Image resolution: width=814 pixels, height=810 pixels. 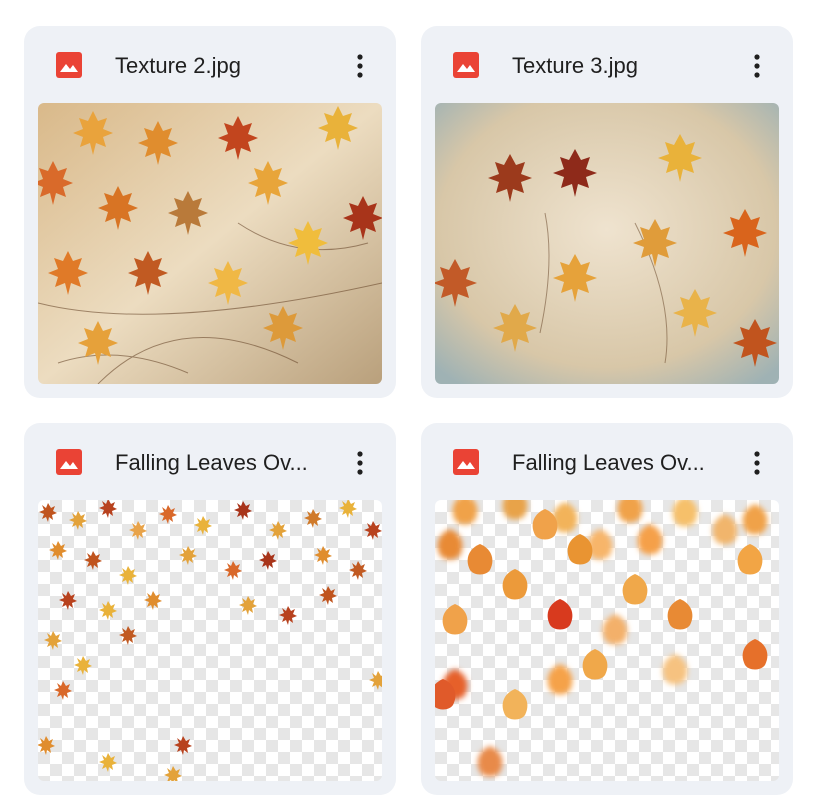 I want to click on falling-leaves-image, so click(x=210, y=640).